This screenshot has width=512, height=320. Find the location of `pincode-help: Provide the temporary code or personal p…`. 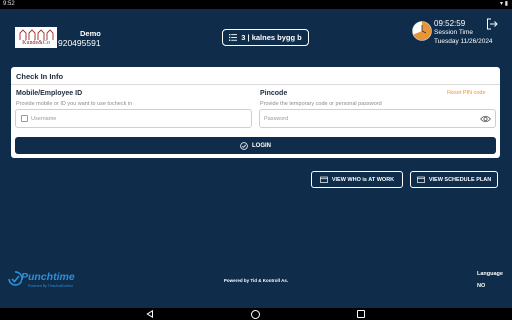

pincode-help: Provide the temporary code or personal p… is located at coordinates (321, 104).